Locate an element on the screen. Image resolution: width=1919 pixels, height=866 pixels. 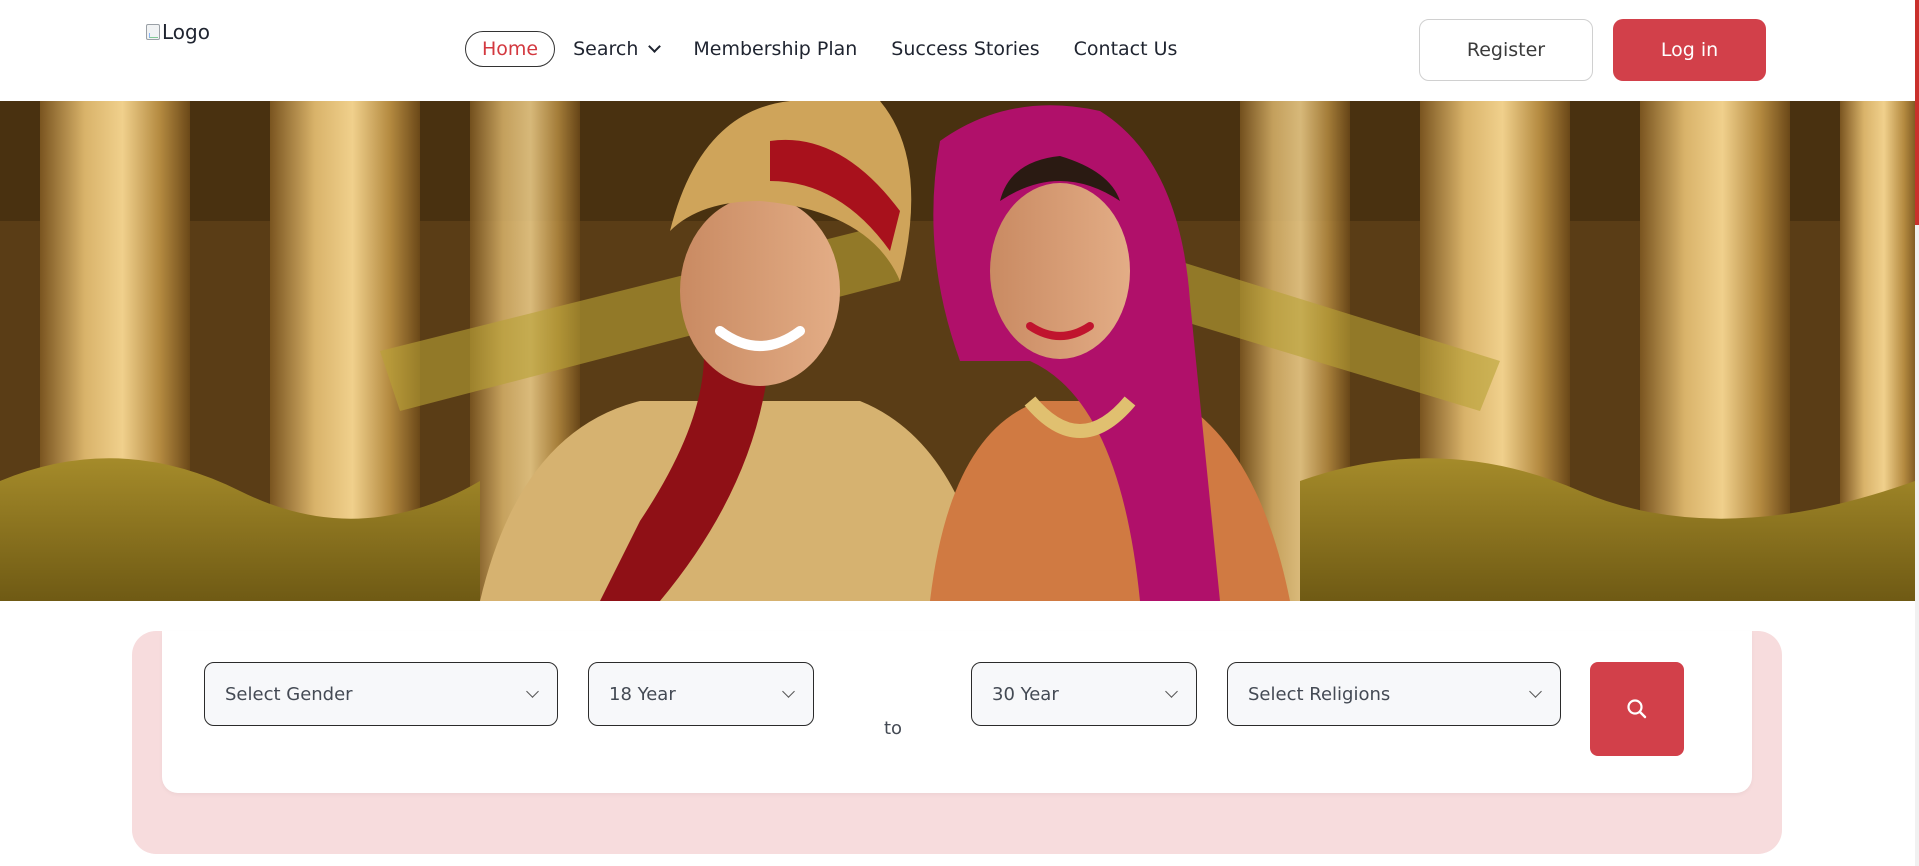
age-min-select: 18 Year is located at coordinates (701, 694).